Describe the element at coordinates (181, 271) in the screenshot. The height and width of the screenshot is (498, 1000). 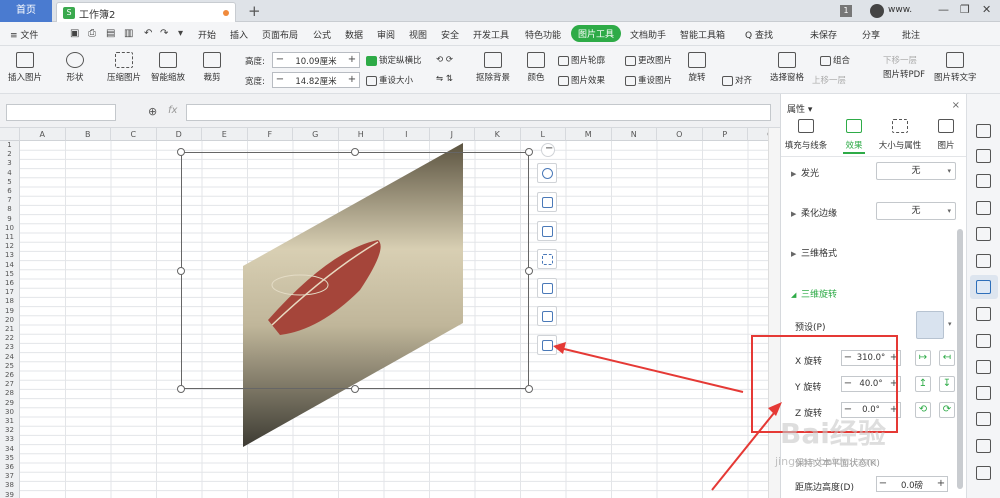
I see `resize-handle-w` at that location.